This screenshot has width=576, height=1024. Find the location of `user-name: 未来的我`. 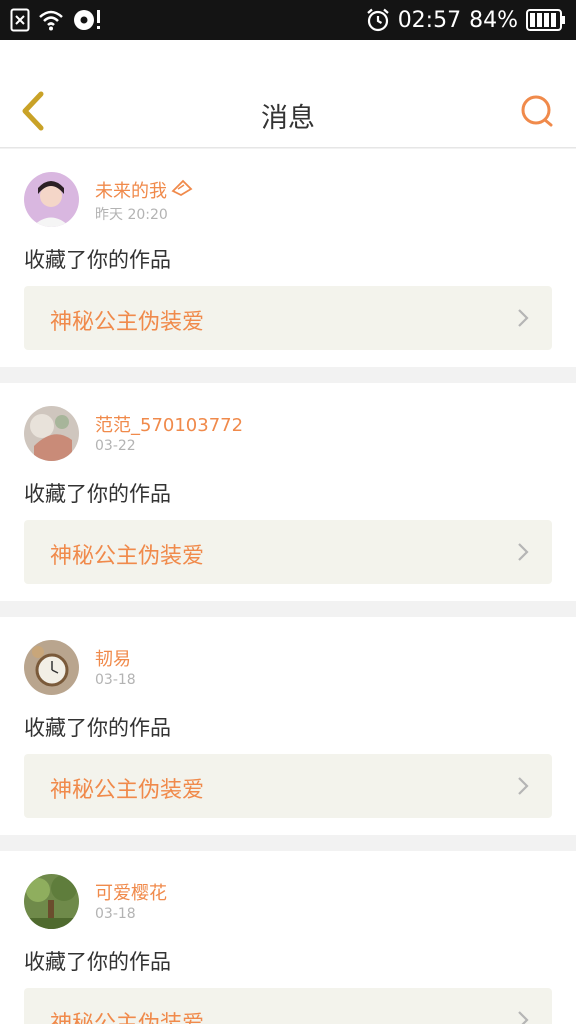

user-name: 未来的我 is located at coordinates (144, 190).